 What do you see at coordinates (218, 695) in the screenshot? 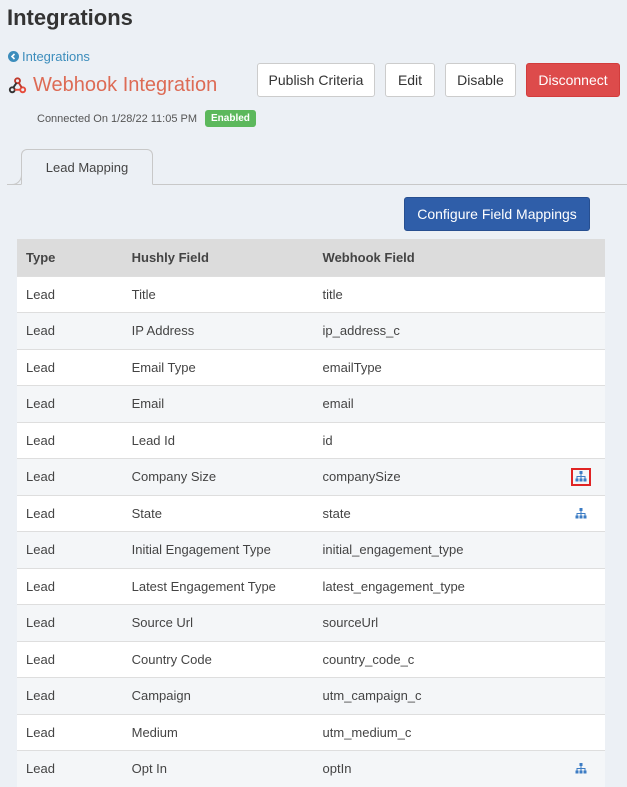
I see `cell-hushly-field: Campaign` at bounding box center [218, 695].